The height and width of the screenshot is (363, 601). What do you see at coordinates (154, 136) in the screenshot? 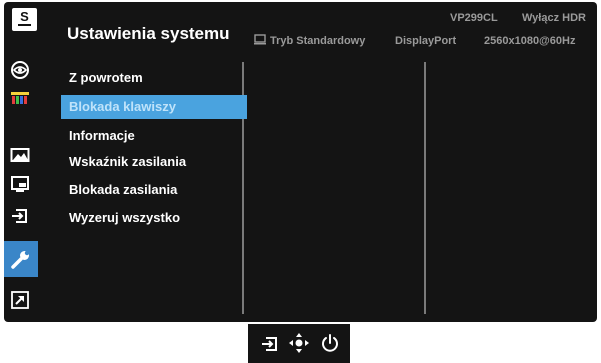
I see `menu-item-information: Informacje` at bounding box center [154, 136].